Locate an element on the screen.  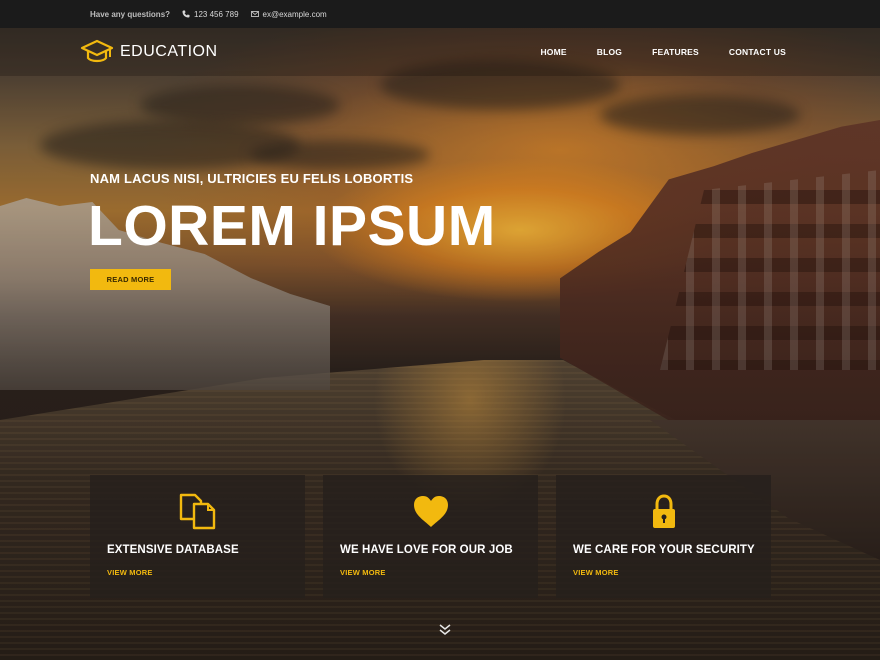
feature-title: WE CARE FOR YOUR SECURITY is located at coordinates (664, 550).